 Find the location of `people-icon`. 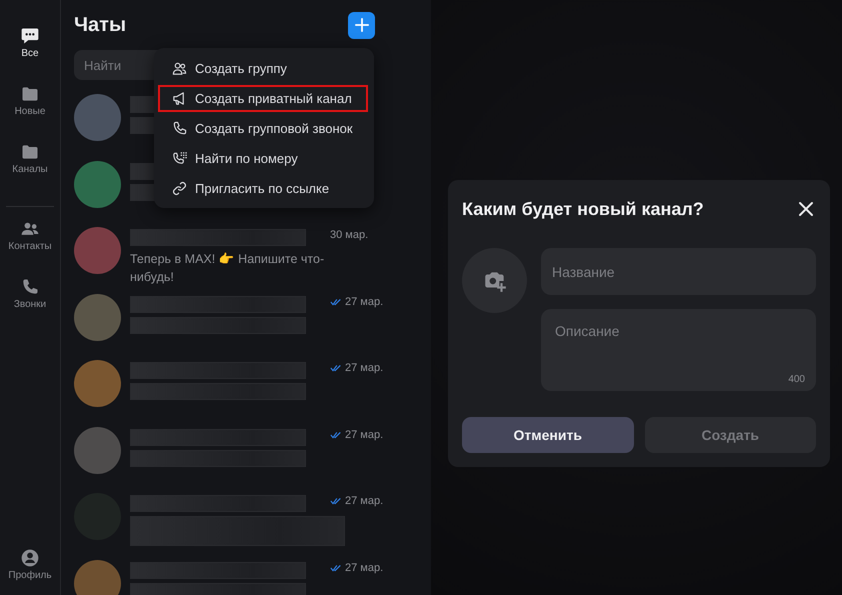

people-icon is located at coordinates (179, 68).